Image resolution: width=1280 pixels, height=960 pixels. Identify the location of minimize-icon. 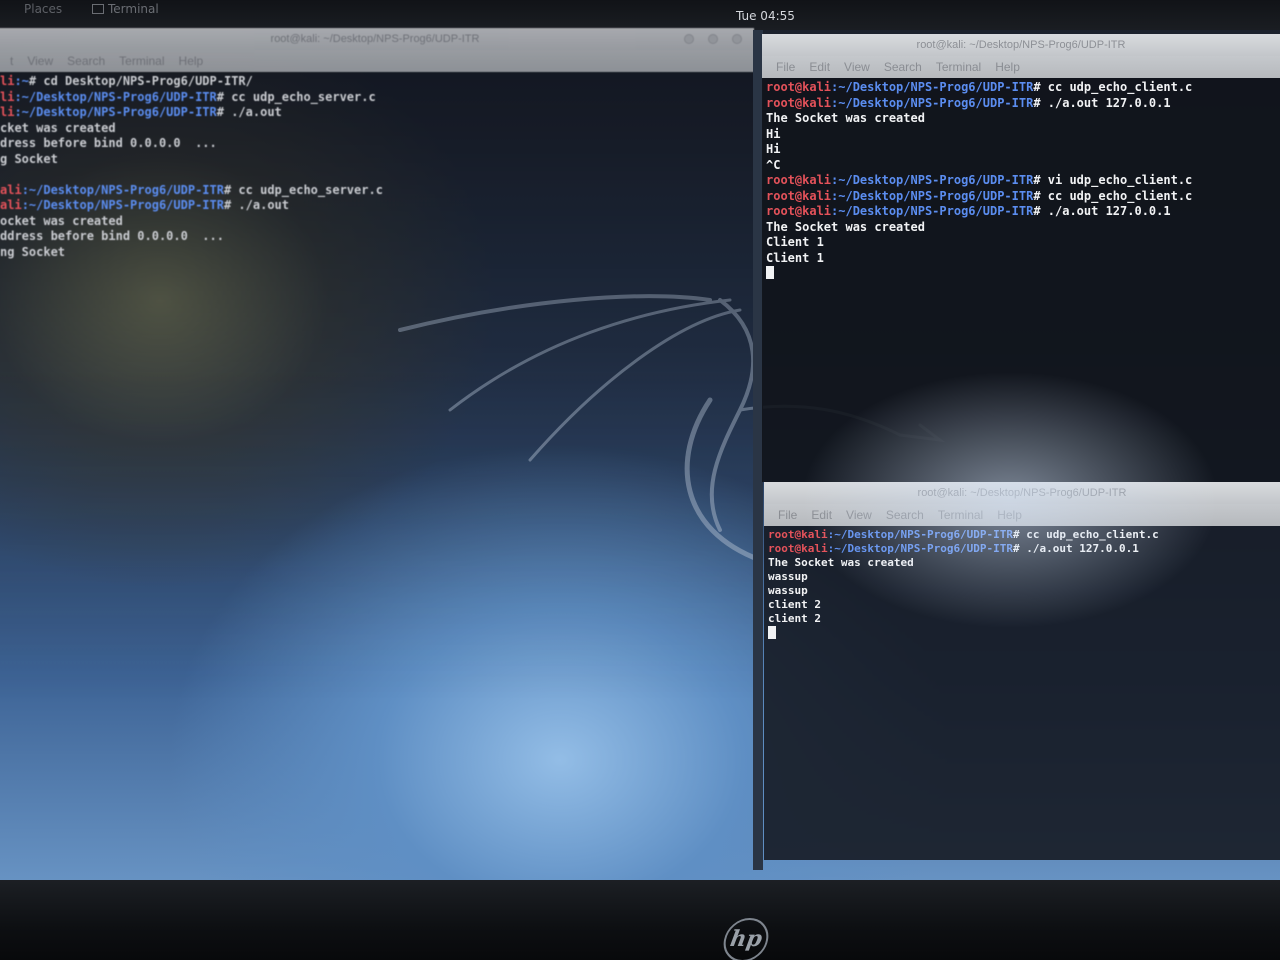
(689, 39).